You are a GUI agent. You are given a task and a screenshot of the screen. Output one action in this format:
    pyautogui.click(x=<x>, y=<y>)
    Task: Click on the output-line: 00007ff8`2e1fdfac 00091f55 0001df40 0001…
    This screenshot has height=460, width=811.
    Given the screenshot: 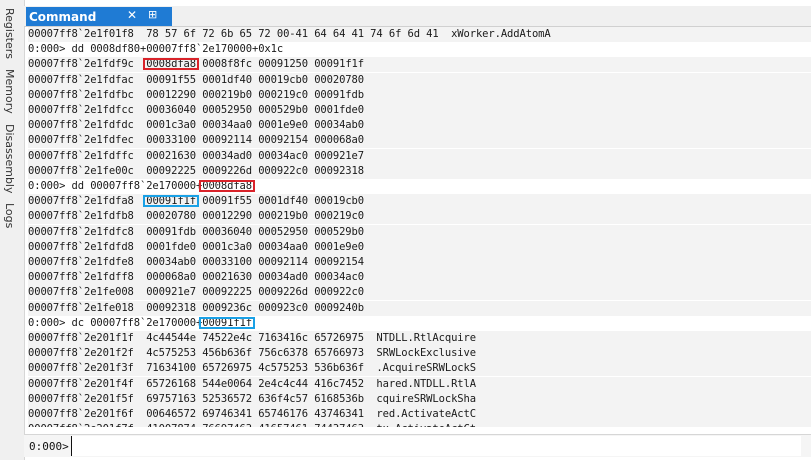 What is the action you would take?
    pyautogui.click(x=419, y=80)
    